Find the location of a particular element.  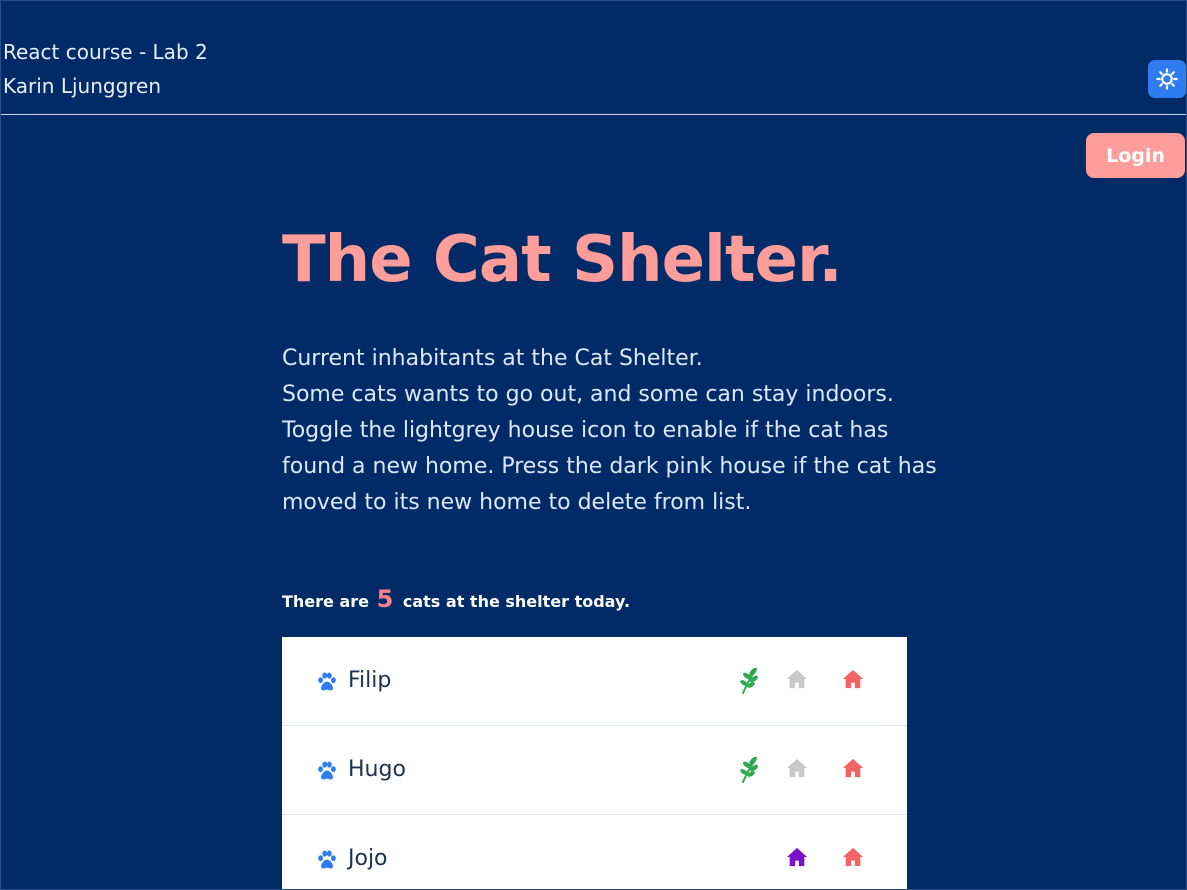

cat-name: Hugo is located at coordinates (377, 769).